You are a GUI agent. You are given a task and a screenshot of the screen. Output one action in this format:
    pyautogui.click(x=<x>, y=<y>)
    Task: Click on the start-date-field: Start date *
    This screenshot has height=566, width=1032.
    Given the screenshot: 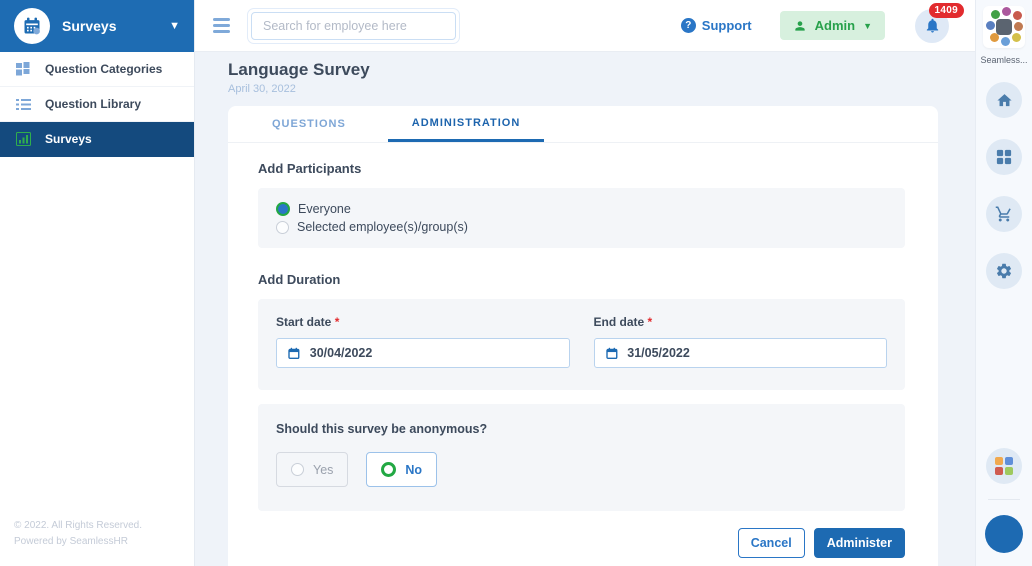 What is the action you would take?
    pyautogui.click(x=423, y=340)
    